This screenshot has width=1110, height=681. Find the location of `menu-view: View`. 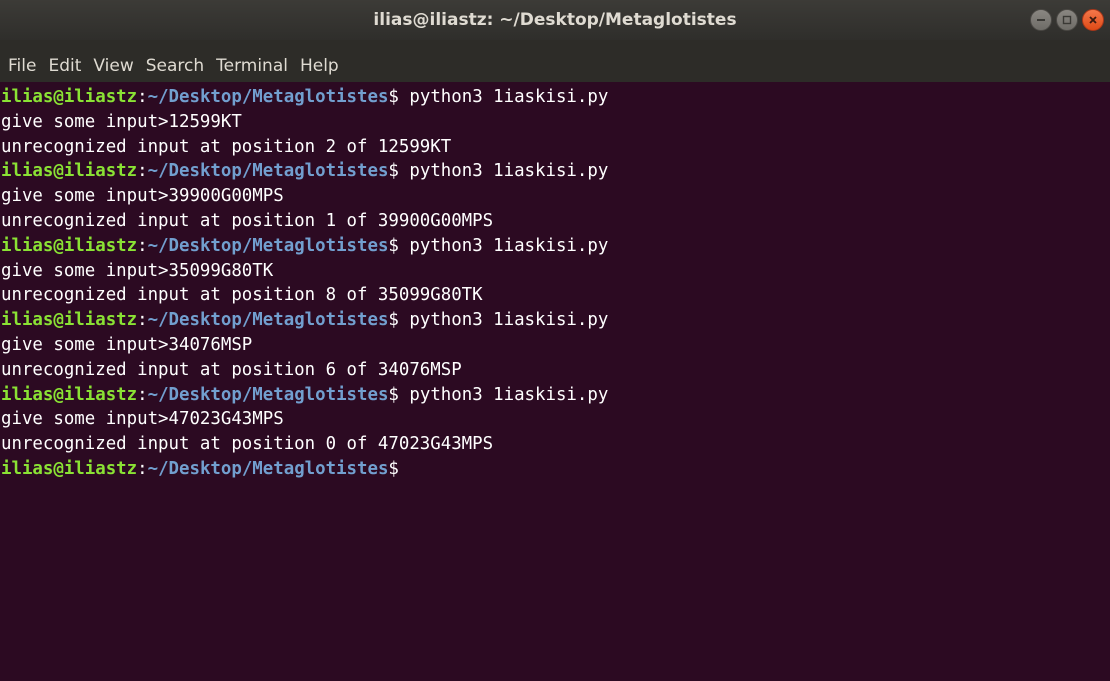

menu-view: View is located at coordinates (113, 66).